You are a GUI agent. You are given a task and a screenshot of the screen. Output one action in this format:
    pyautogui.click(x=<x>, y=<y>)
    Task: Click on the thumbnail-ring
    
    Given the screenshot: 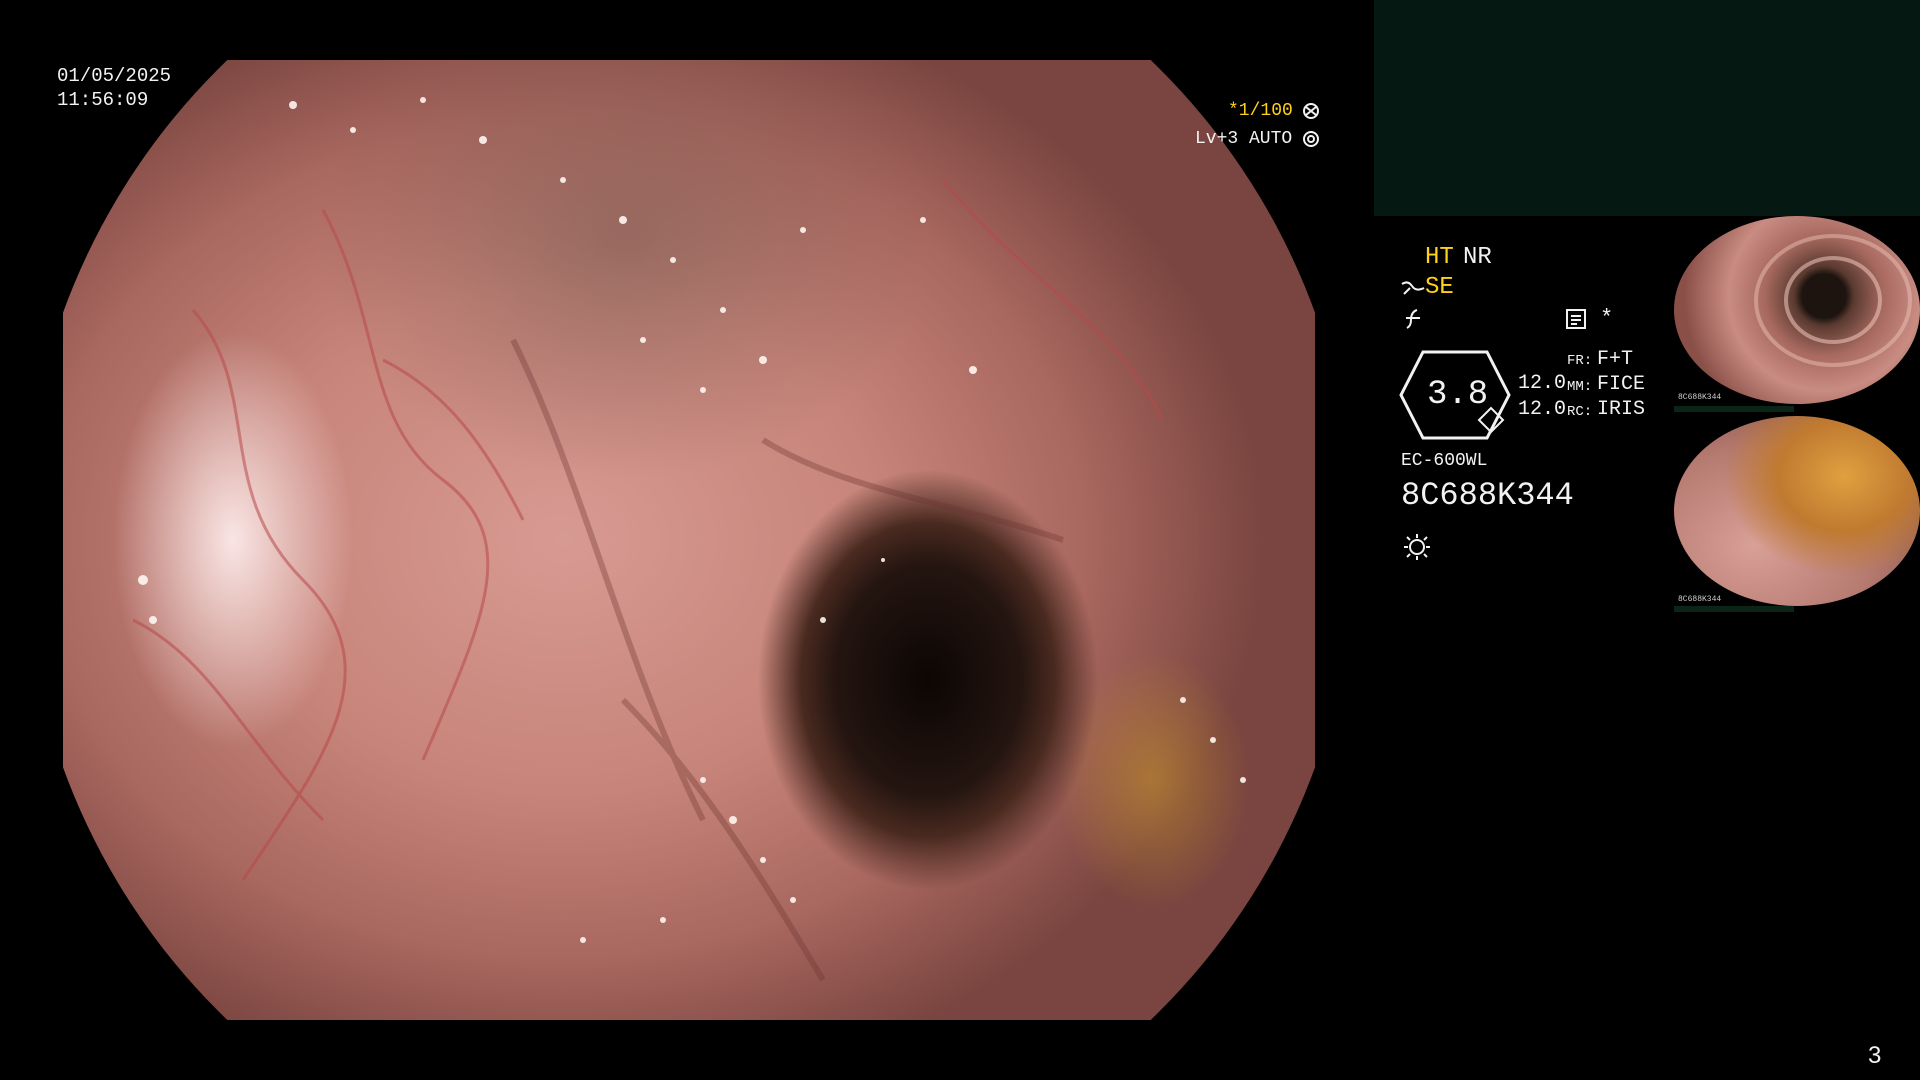 What is the action you would take?
    pyautogui.click(x=1833, y=300)
    